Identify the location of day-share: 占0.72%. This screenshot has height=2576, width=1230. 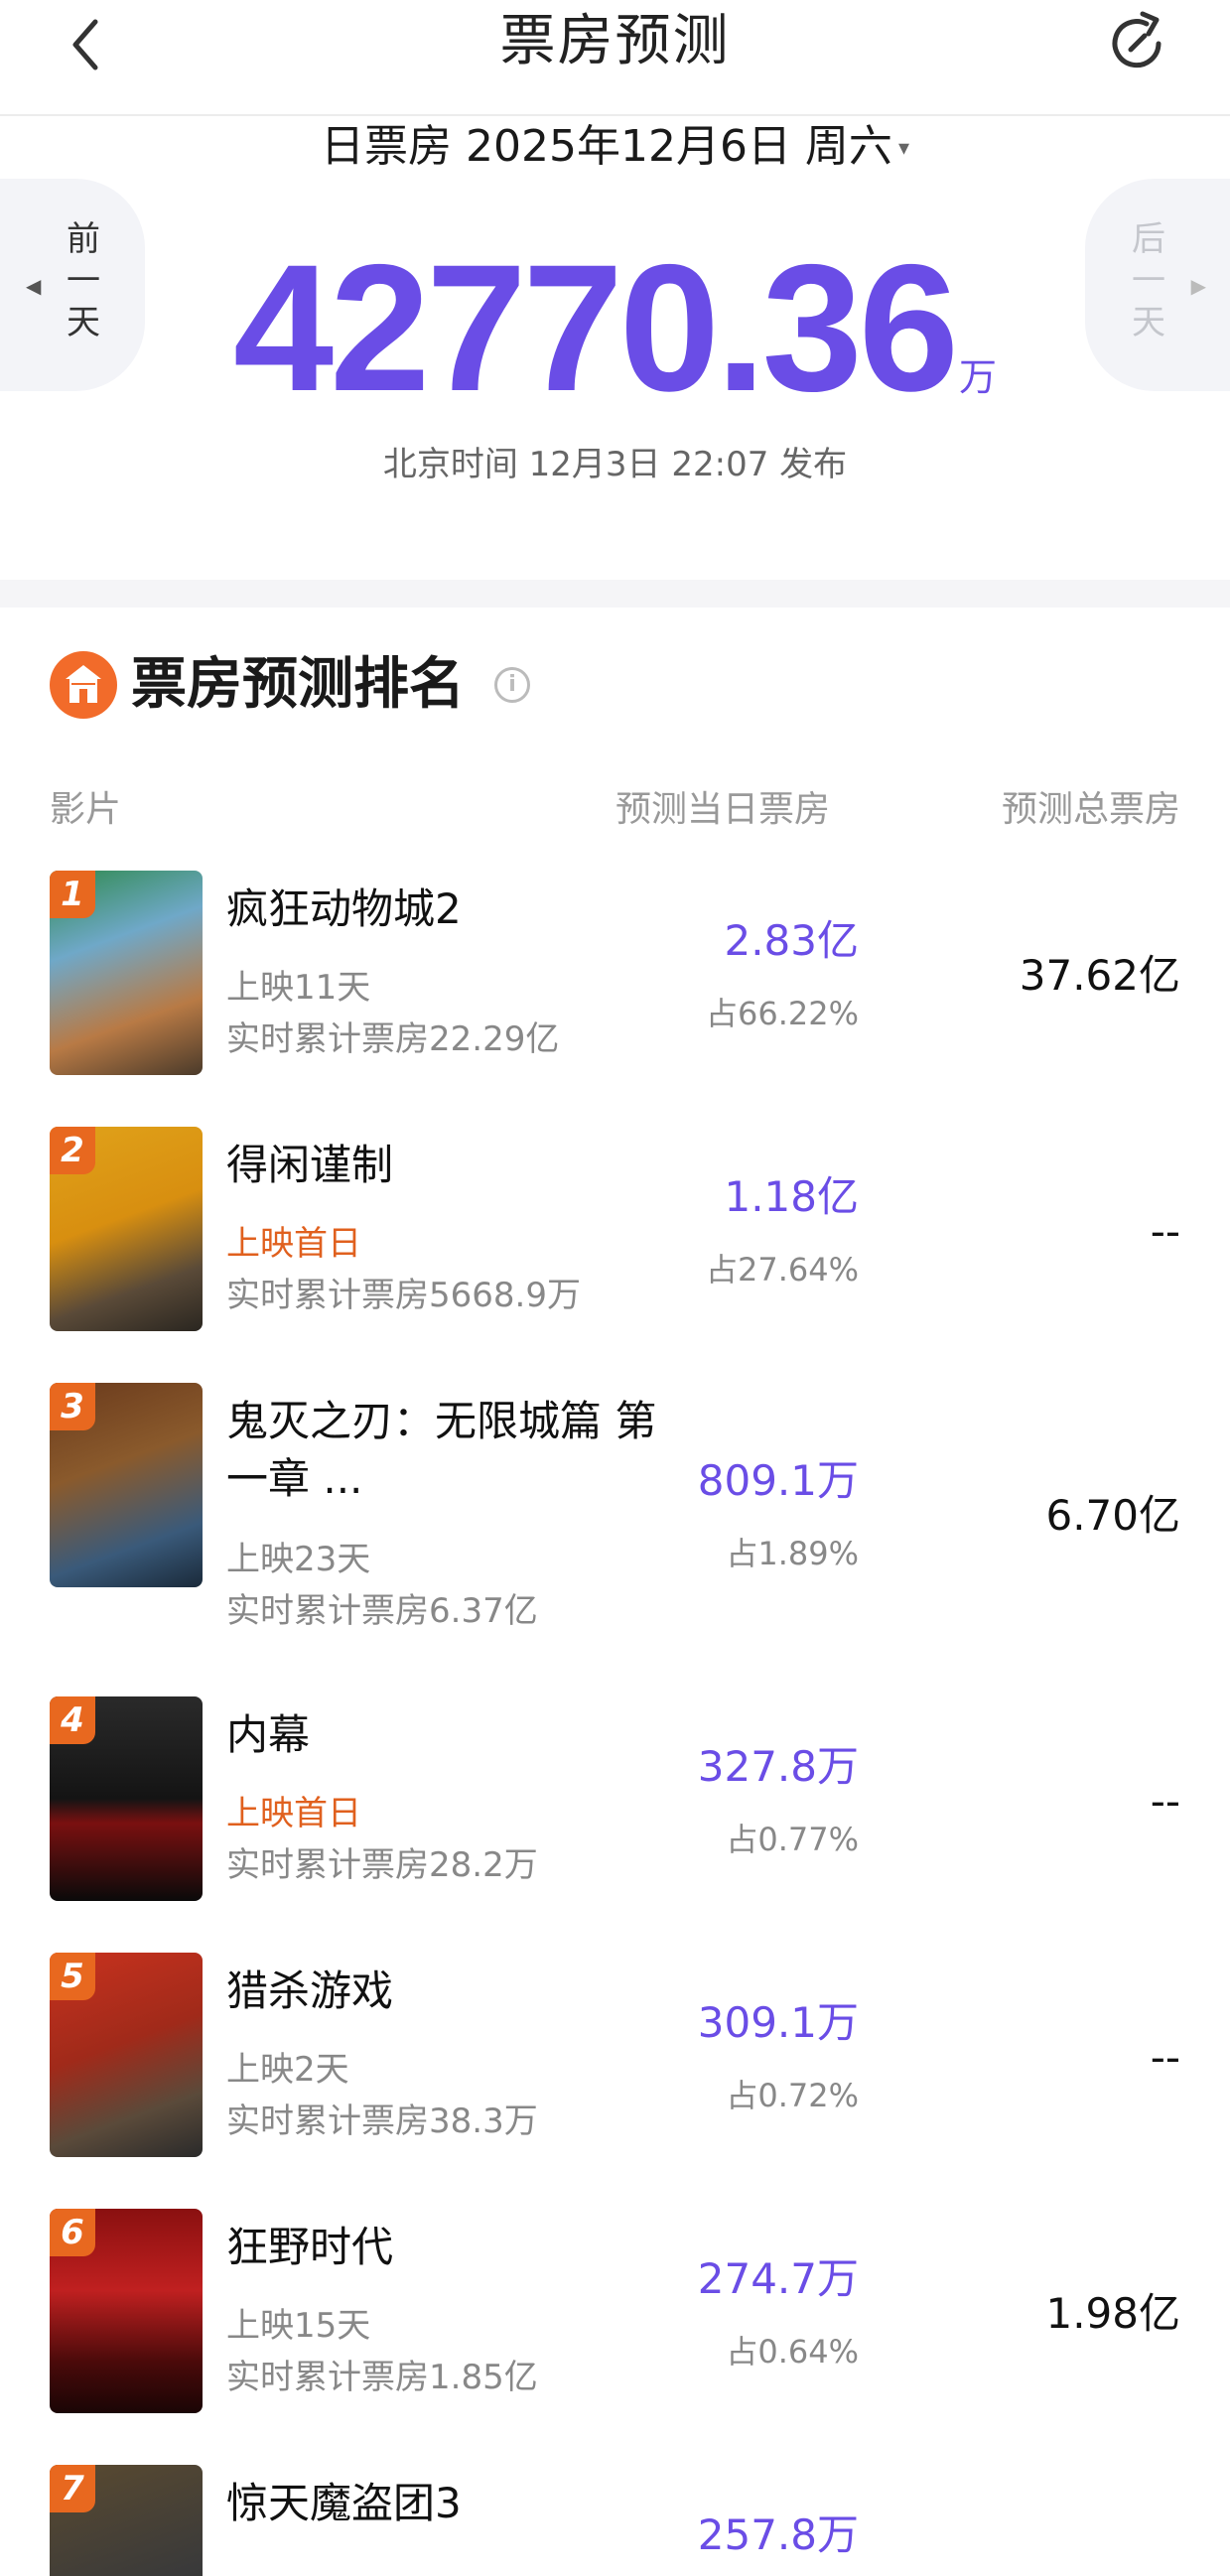
(792, 2095).